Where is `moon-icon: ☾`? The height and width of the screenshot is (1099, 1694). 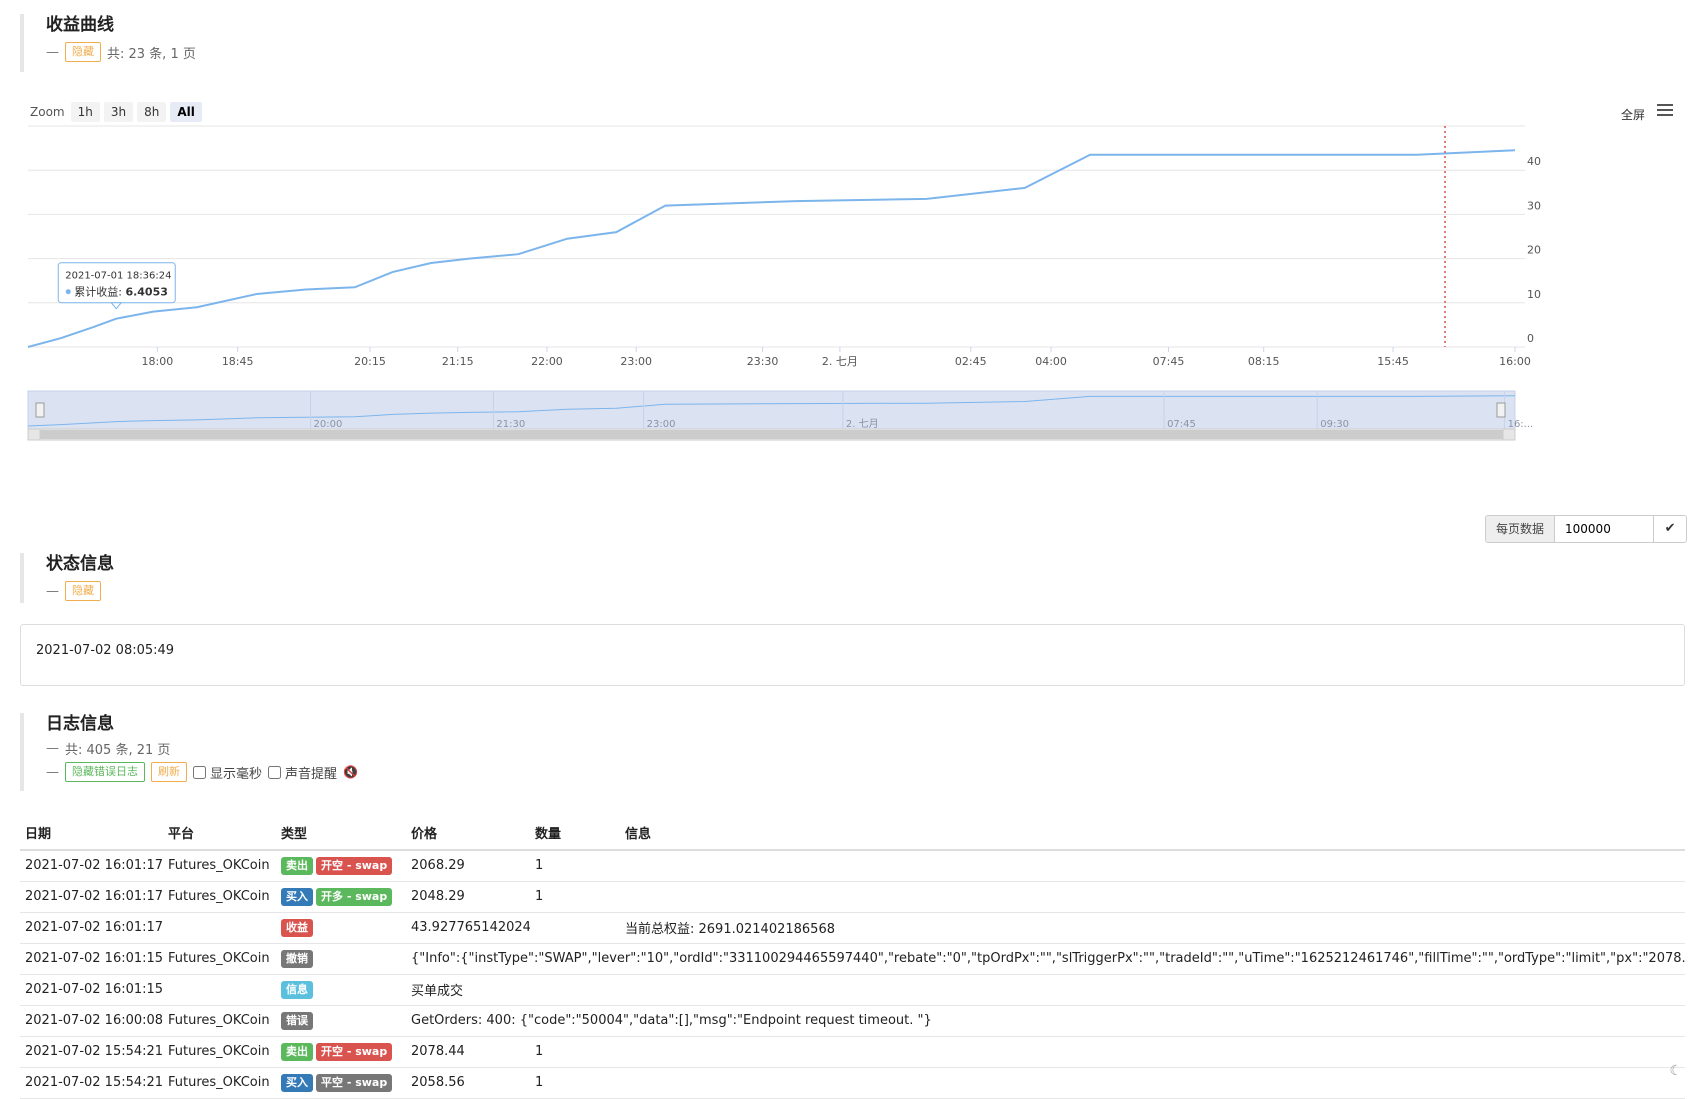 moon-icon: ☾ is located at coordinates (1675, 1071).